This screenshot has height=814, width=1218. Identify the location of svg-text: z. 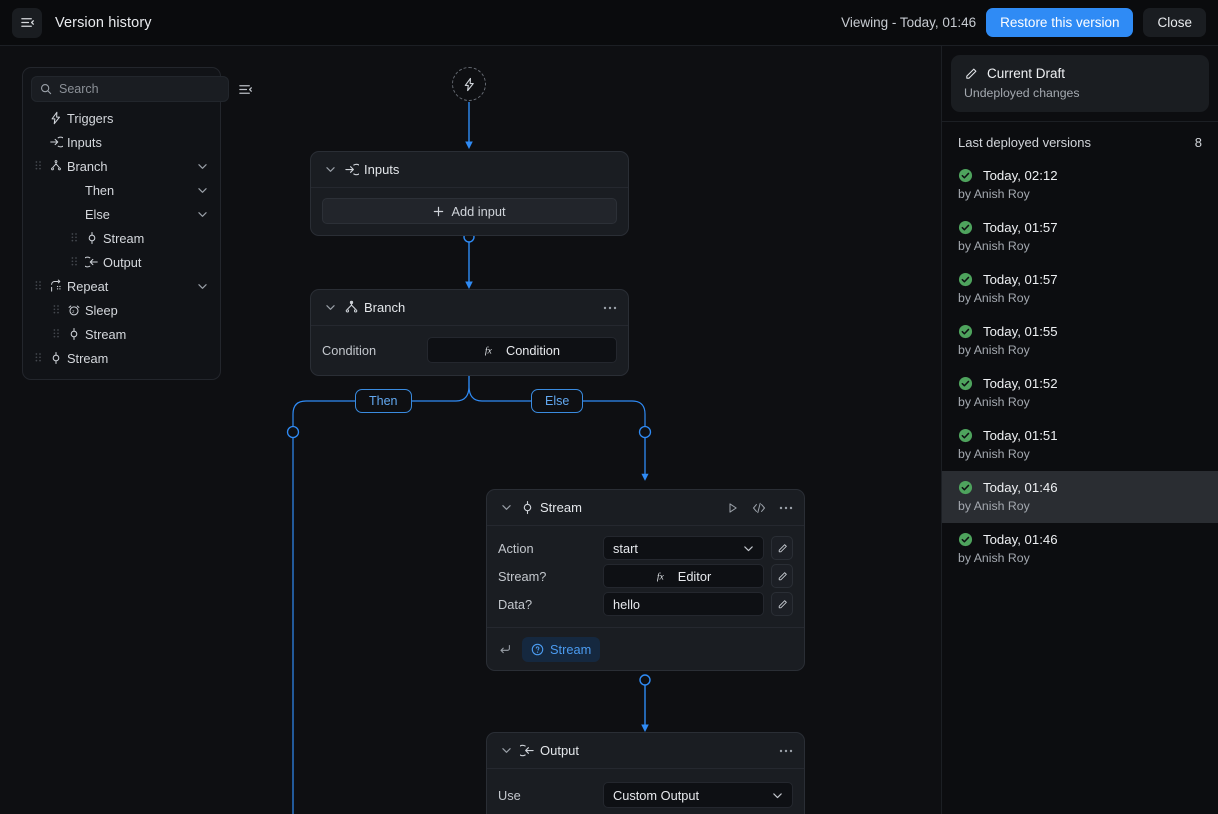
(73, 312).